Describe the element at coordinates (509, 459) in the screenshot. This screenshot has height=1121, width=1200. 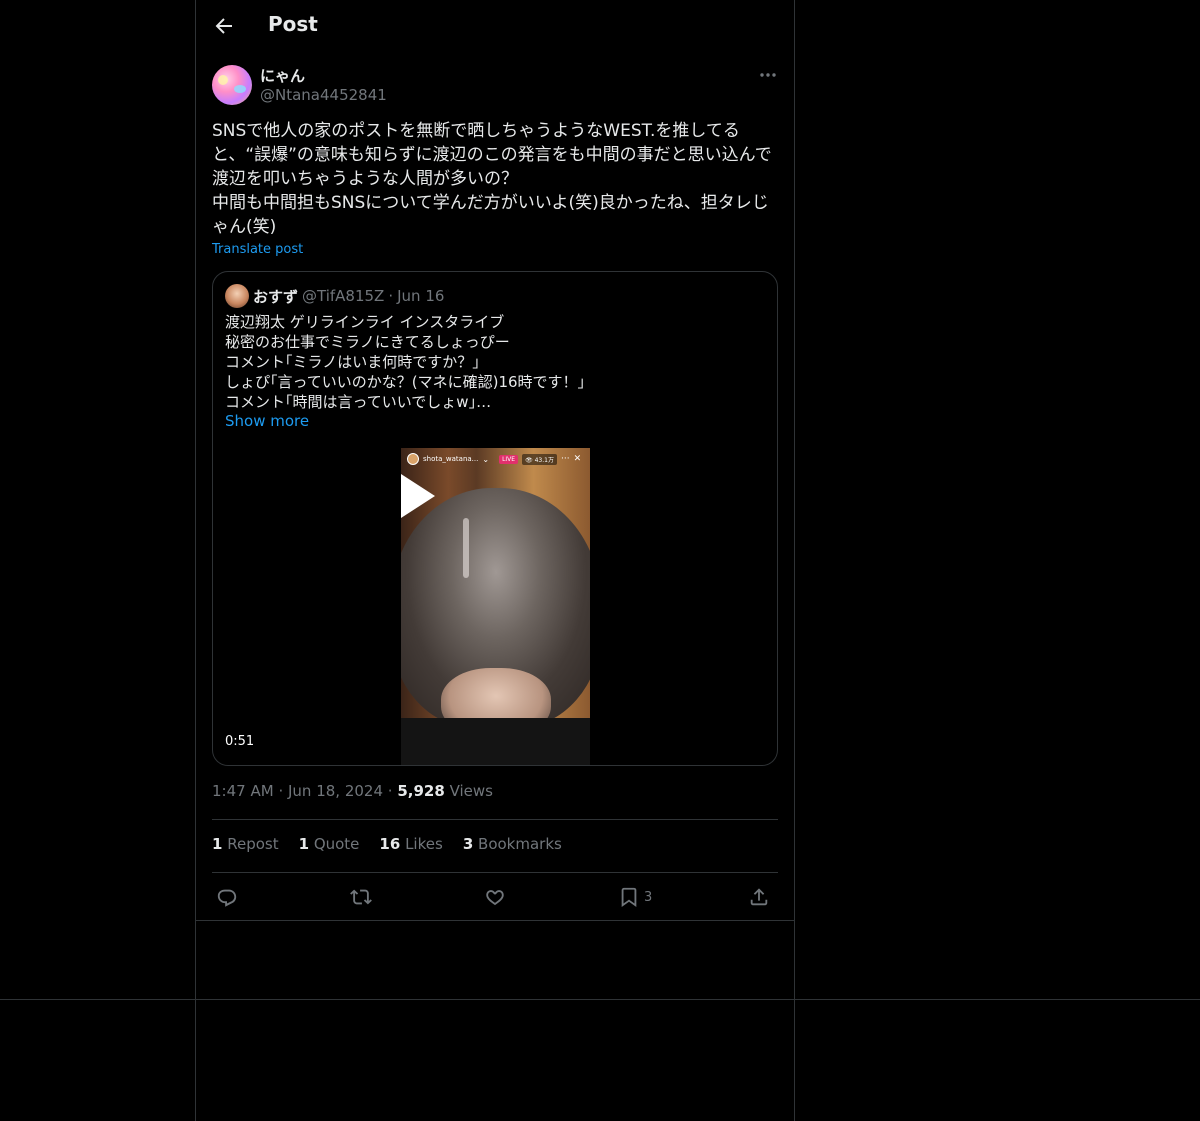
I see `live-badge: LIVE` at that location.